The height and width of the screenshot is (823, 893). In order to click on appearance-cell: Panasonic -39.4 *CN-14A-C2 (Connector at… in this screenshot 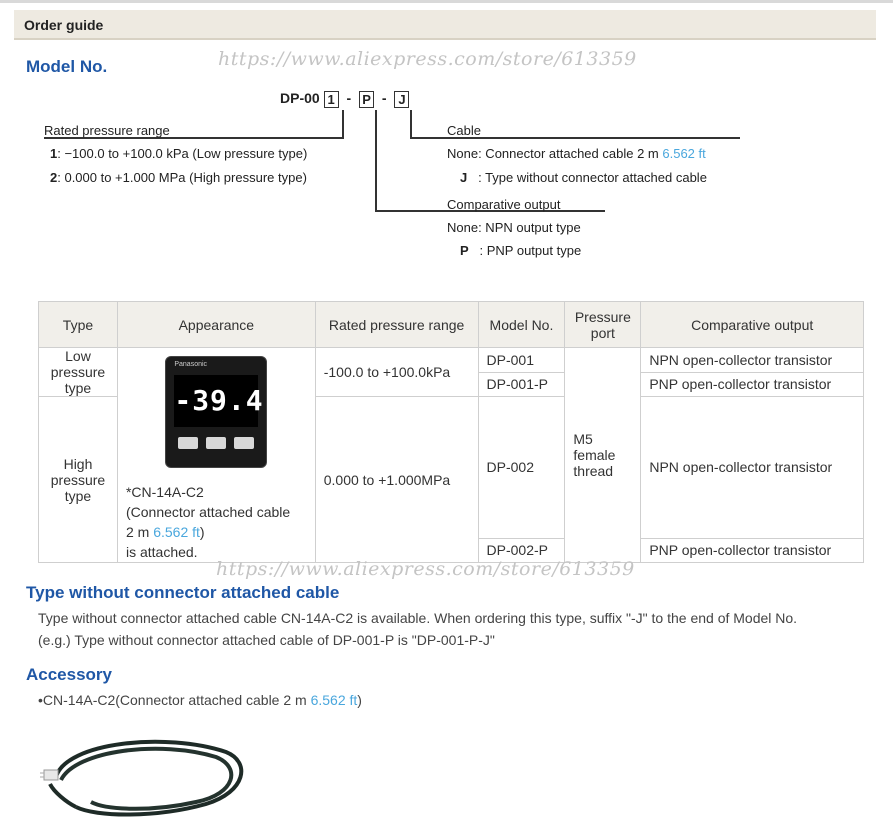, I will do `click(216, 455)`.